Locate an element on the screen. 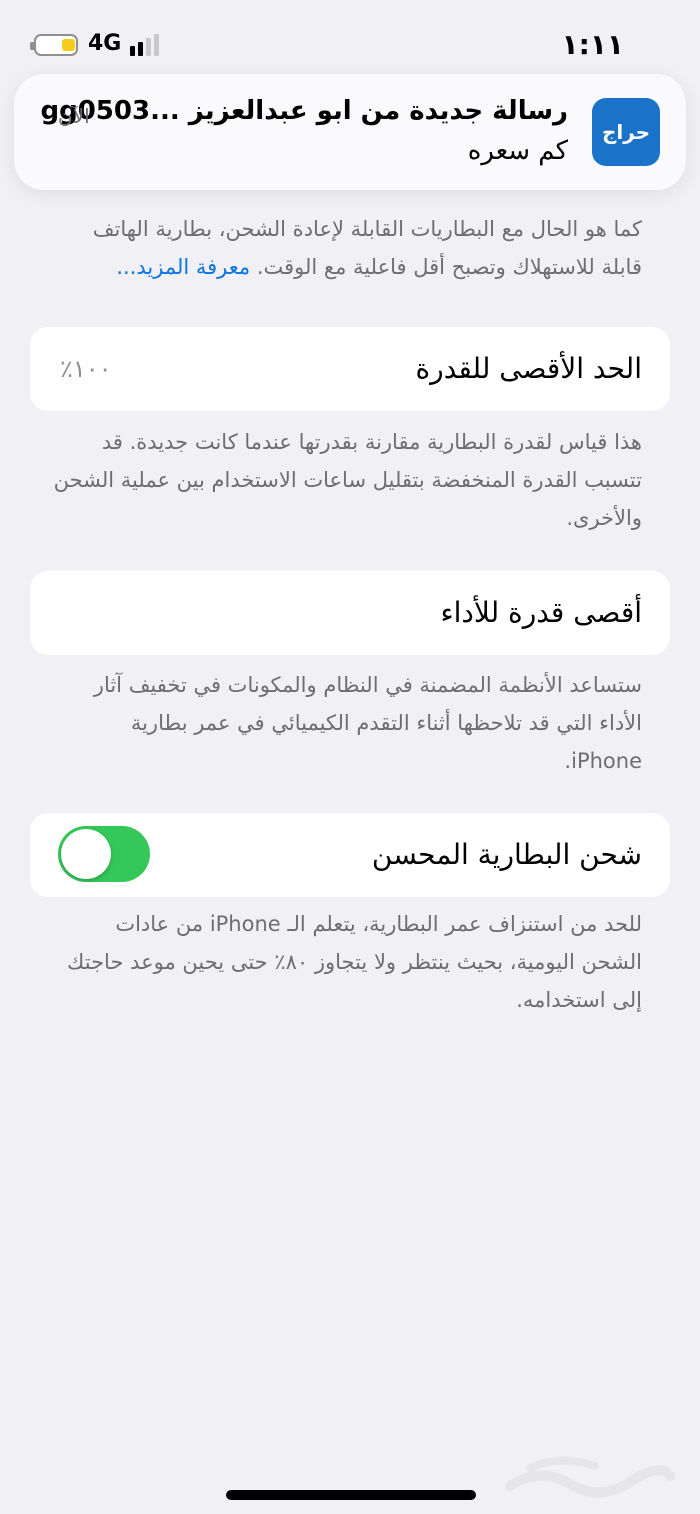 The image size is (700, 1514). max-capacity-label: الحد الأقصى للقدرة is located at coordinates (529, 368).